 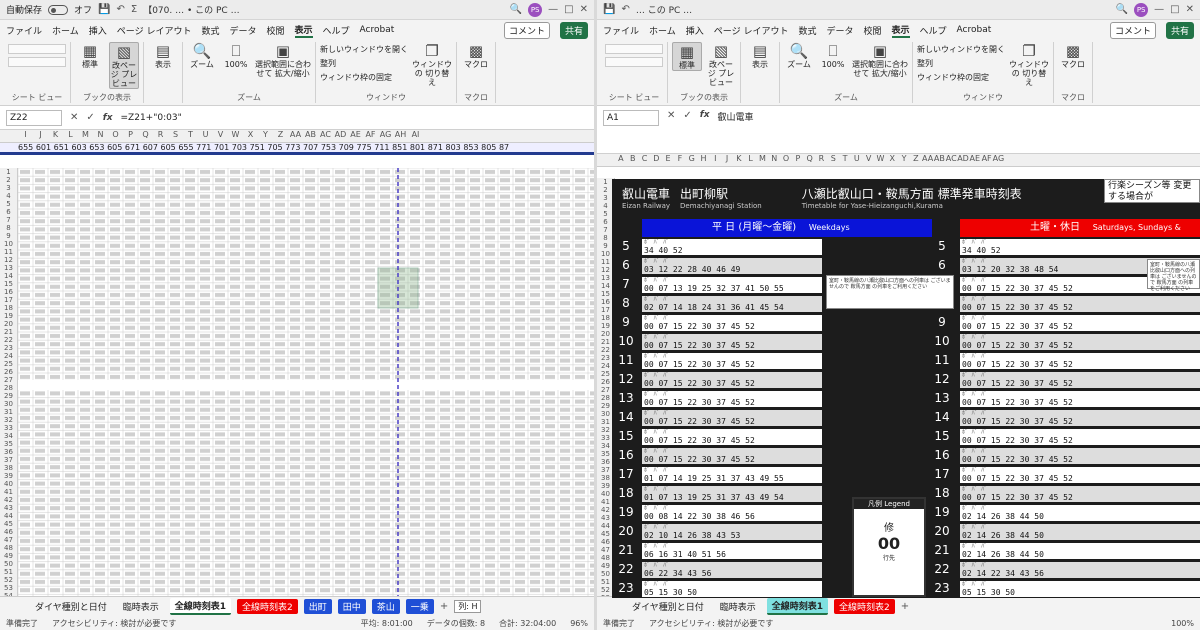 What do you see at coordinates (265, 134) in the screenshot?
I see `column-header: Y` at bounding box center [265, 134].